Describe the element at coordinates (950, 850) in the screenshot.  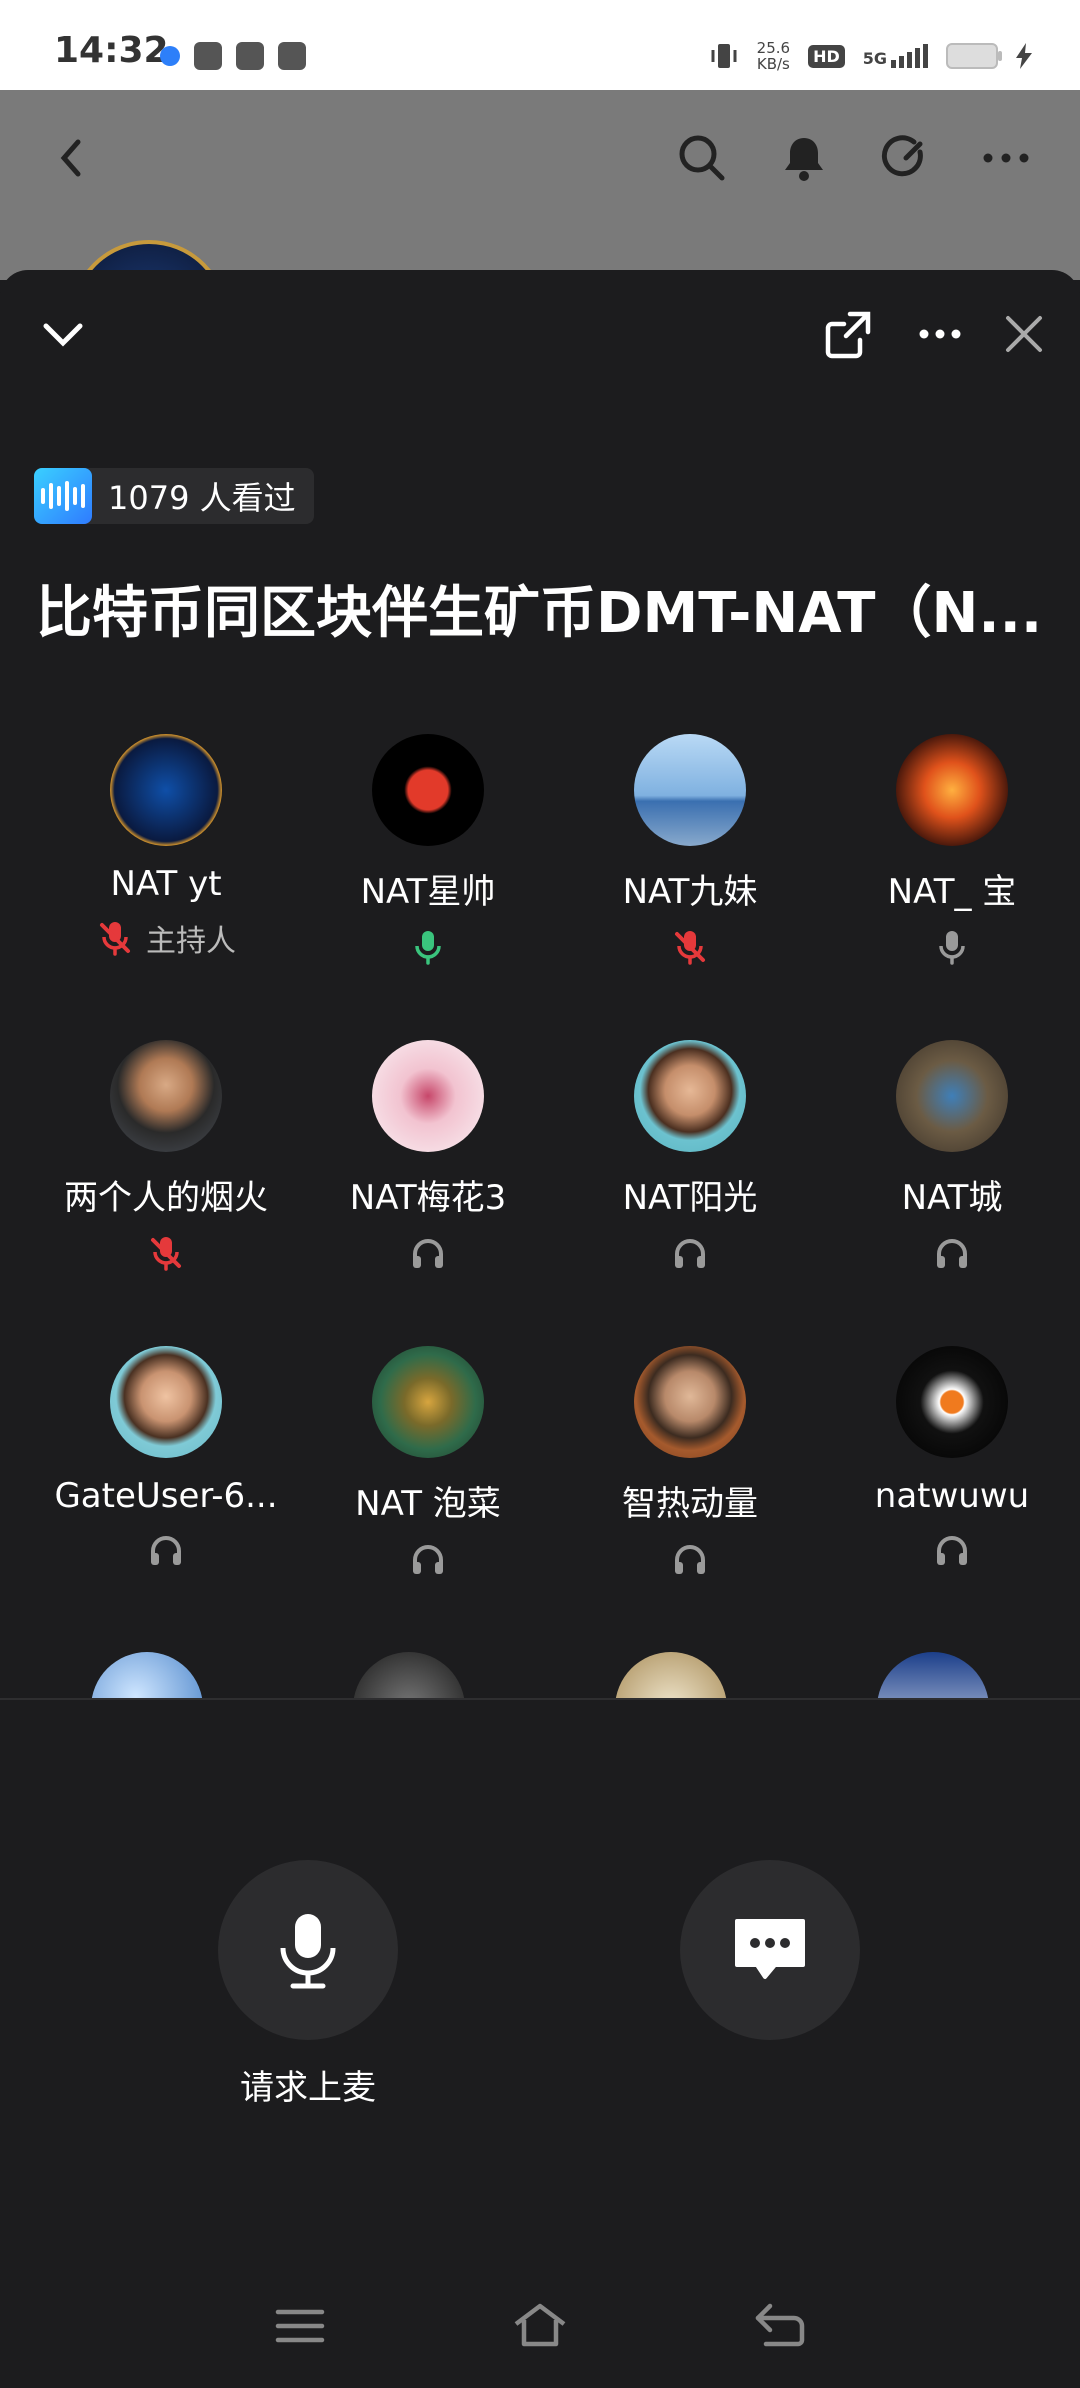
I see `participant-tile: NAT_ 宝` at that location.